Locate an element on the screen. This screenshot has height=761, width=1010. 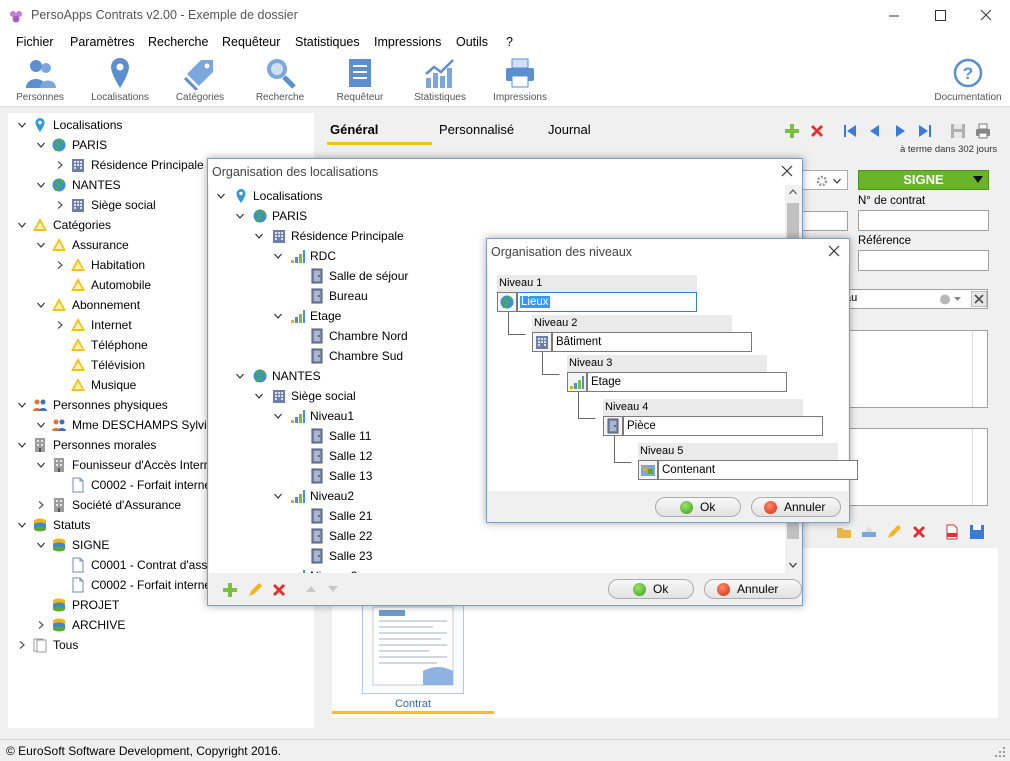
edit-location-icon is located at coordinates (255, 590).